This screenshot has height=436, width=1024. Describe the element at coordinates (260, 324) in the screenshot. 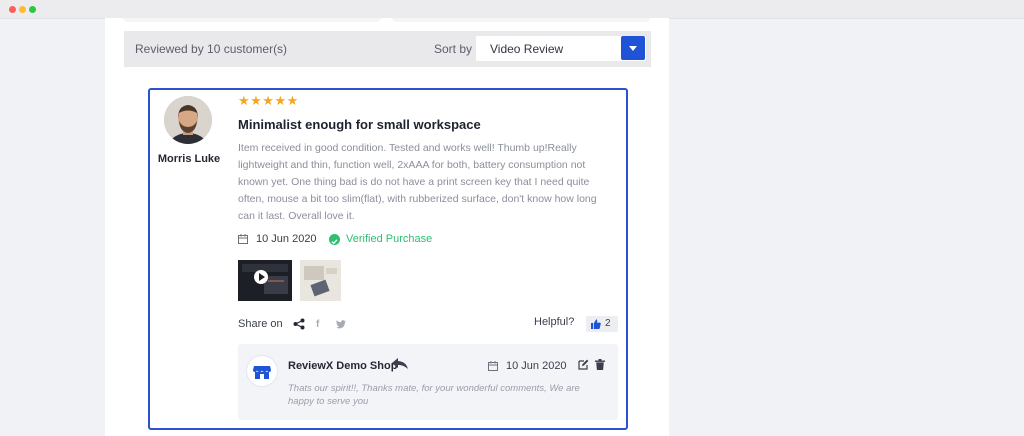

I see `share-label: Share on` at that location.